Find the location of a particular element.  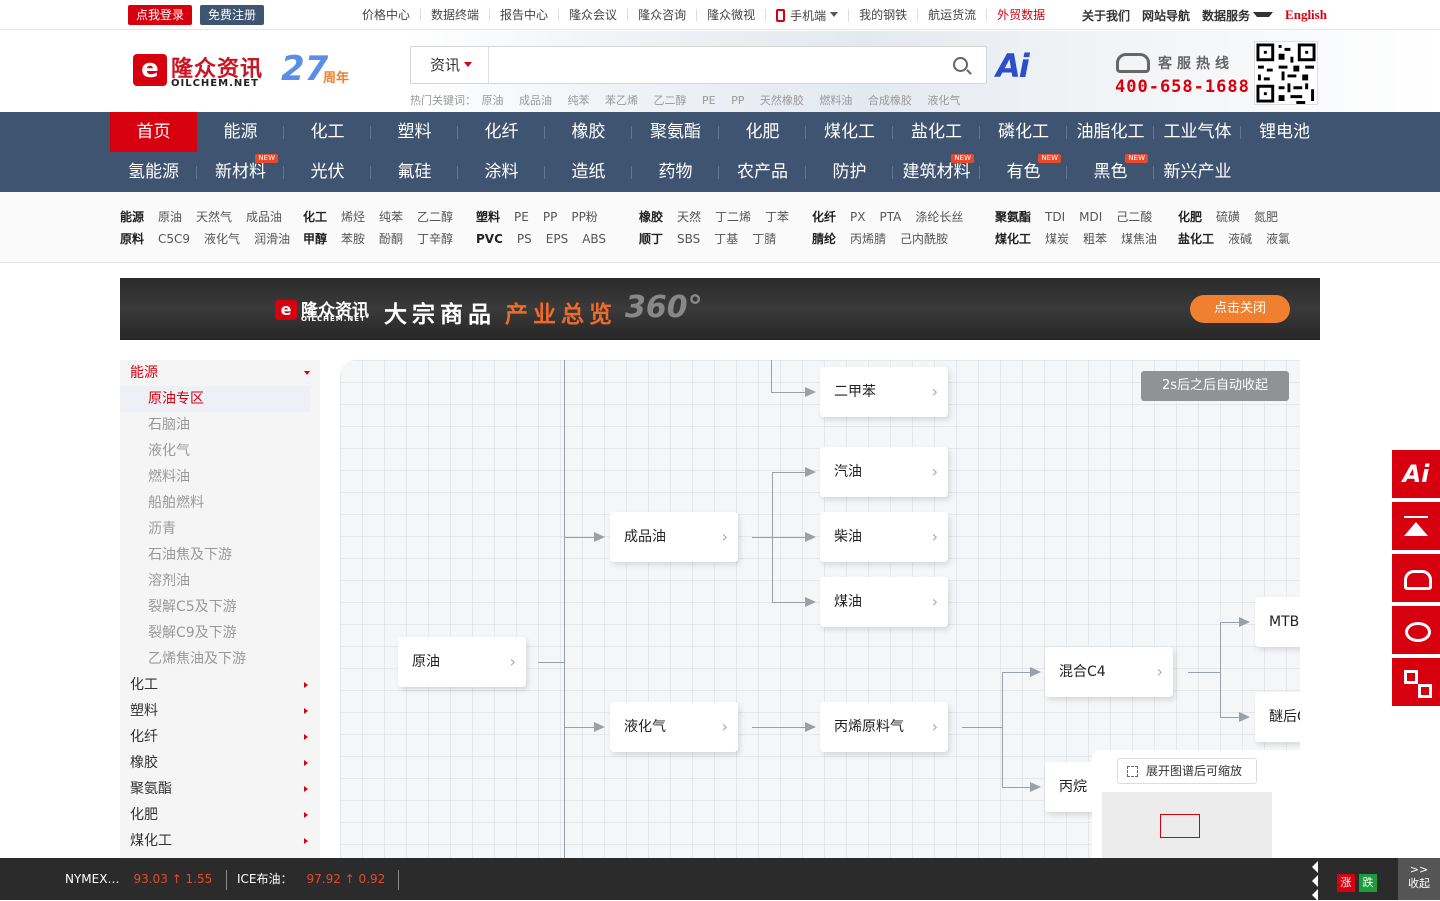

sub-nav-heading: 塑料 is located at coordinates (488, 217).